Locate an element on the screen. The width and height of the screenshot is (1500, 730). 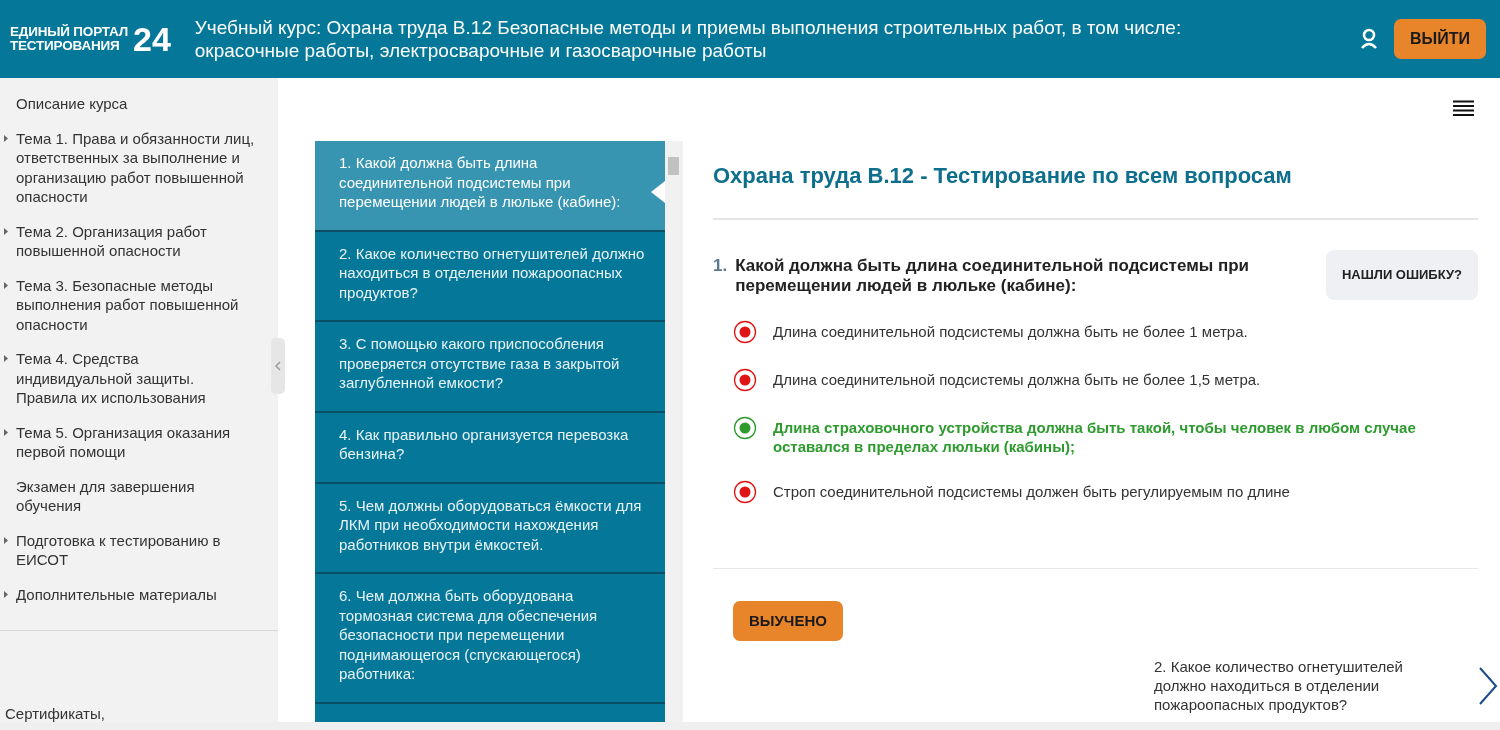
answer-text: Длина соединительной подсистемы должна быть не более 1,5 метра. is located at coordinates (1017, 379).